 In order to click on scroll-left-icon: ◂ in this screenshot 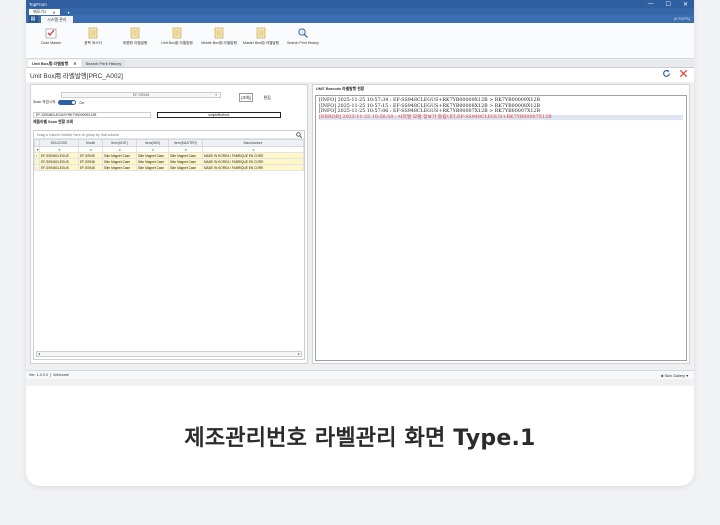, I will do `click(39, 353)`.